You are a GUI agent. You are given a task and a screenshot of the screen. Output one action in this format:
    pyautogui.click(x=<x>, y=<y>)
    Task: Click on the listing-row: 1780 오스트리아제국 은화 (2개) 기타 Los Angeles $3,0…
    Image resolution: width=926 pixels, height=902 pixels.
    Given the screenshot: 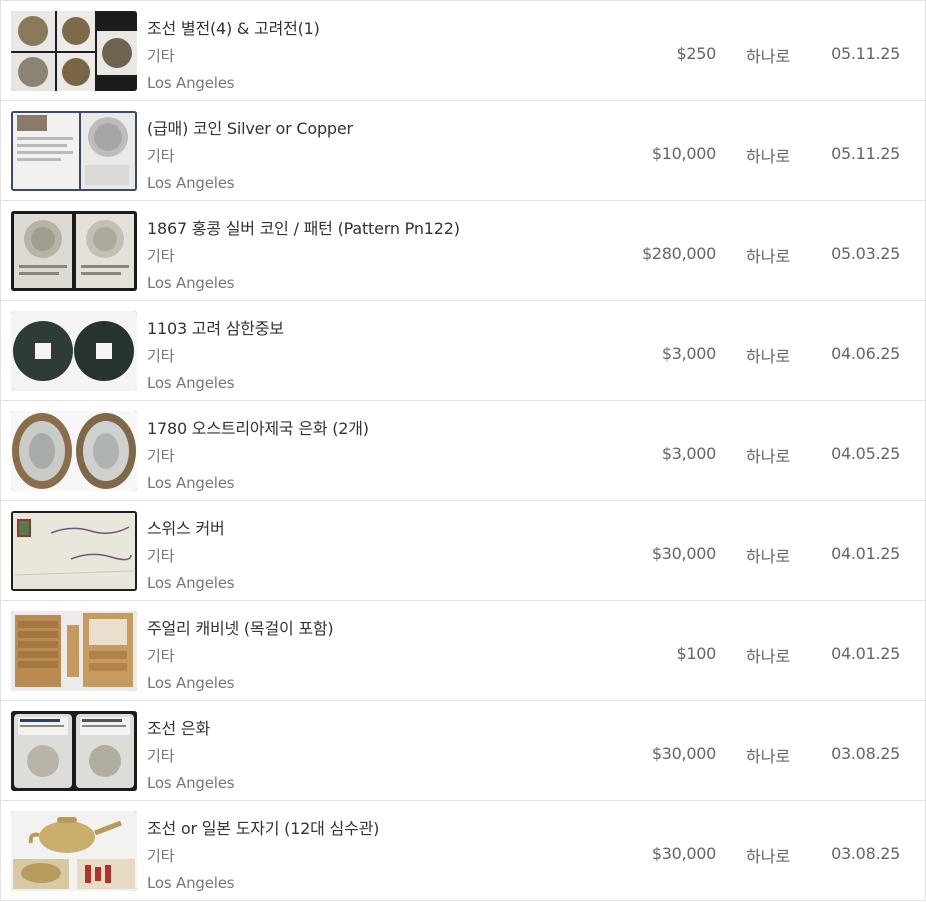 What is the action you would take?
    pyautogui.click(x=463, y=451)
    